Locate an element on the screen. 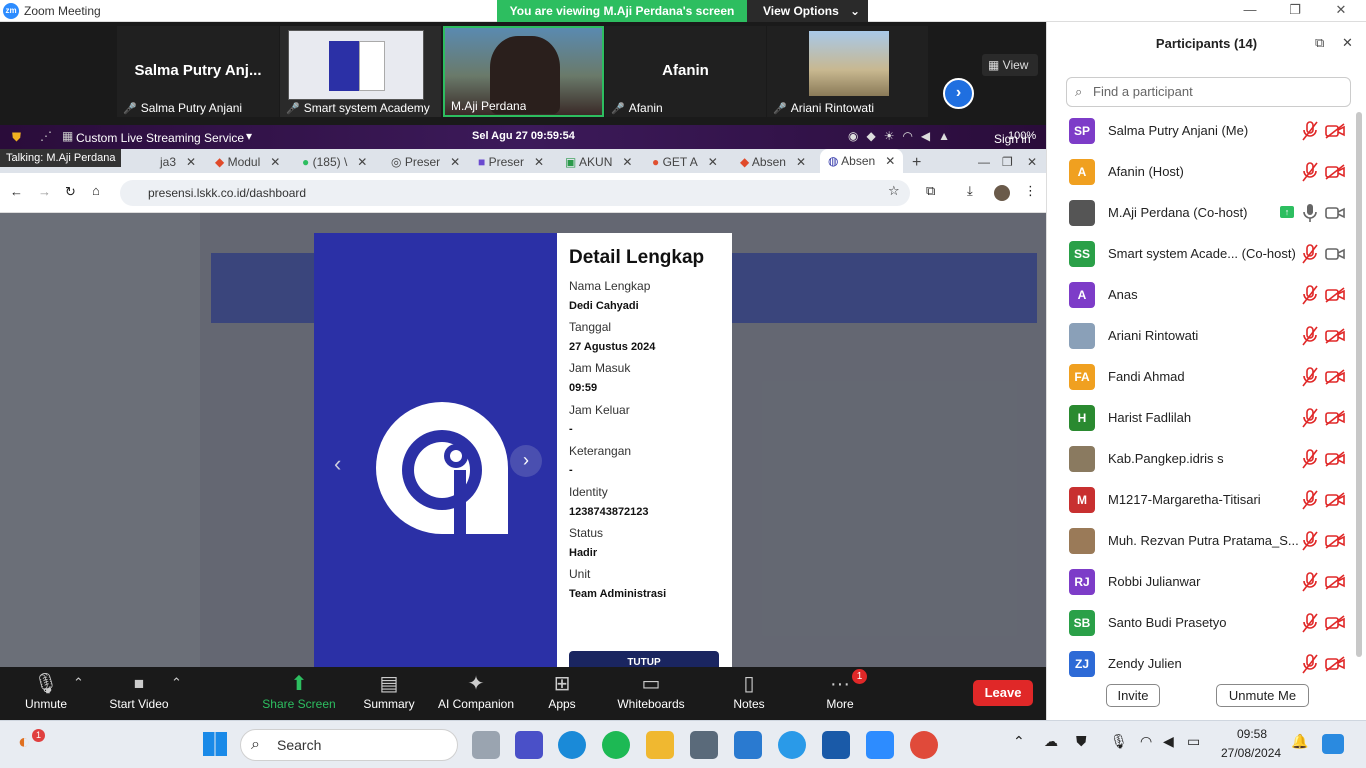  start-video-button: ⏹ Start Video is located at coordinates (139, 691).